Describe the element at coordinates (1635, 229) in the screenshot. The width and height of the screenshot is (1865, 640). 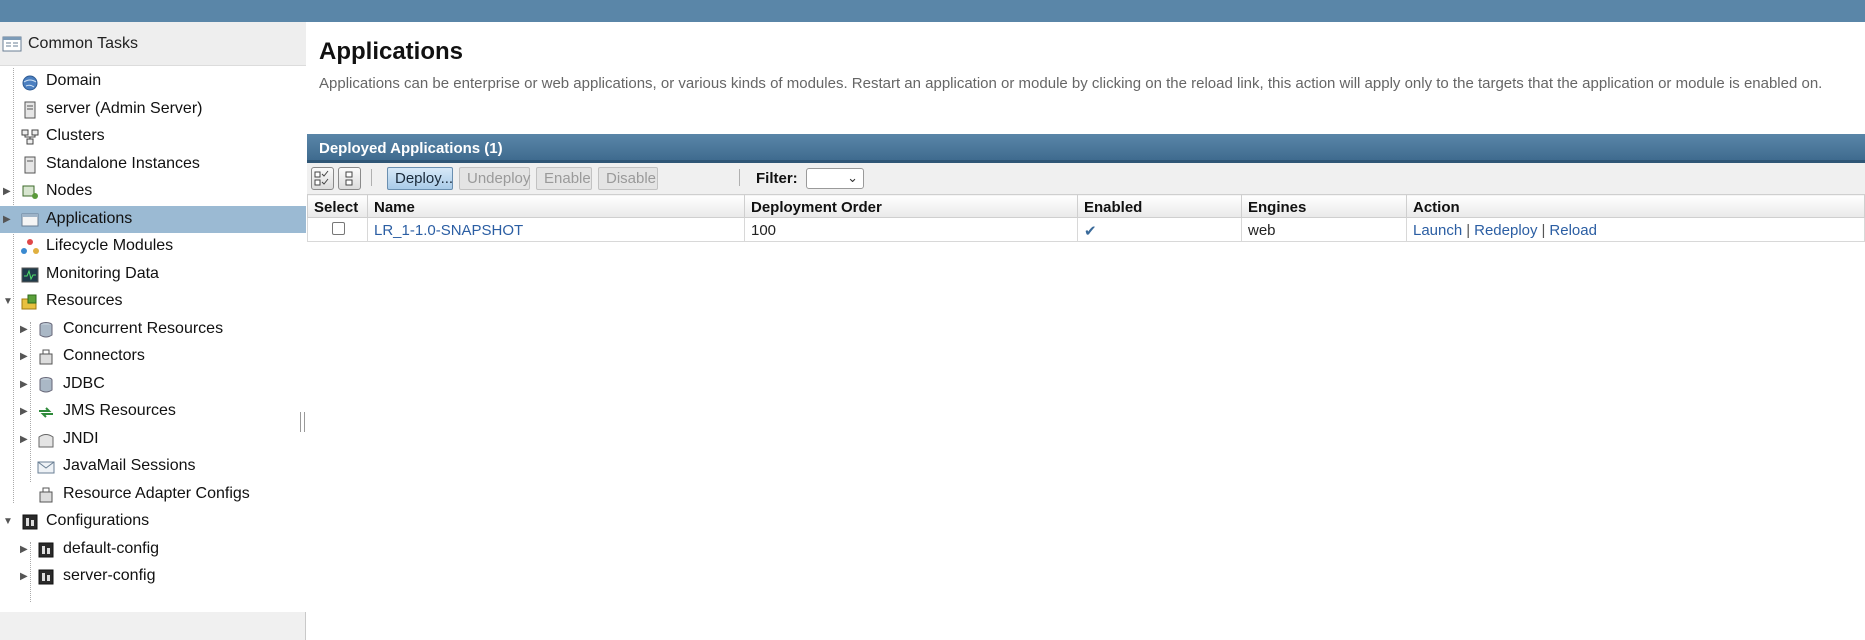
I see `action-cell: Launch | Redeploy | Reload` at that location.